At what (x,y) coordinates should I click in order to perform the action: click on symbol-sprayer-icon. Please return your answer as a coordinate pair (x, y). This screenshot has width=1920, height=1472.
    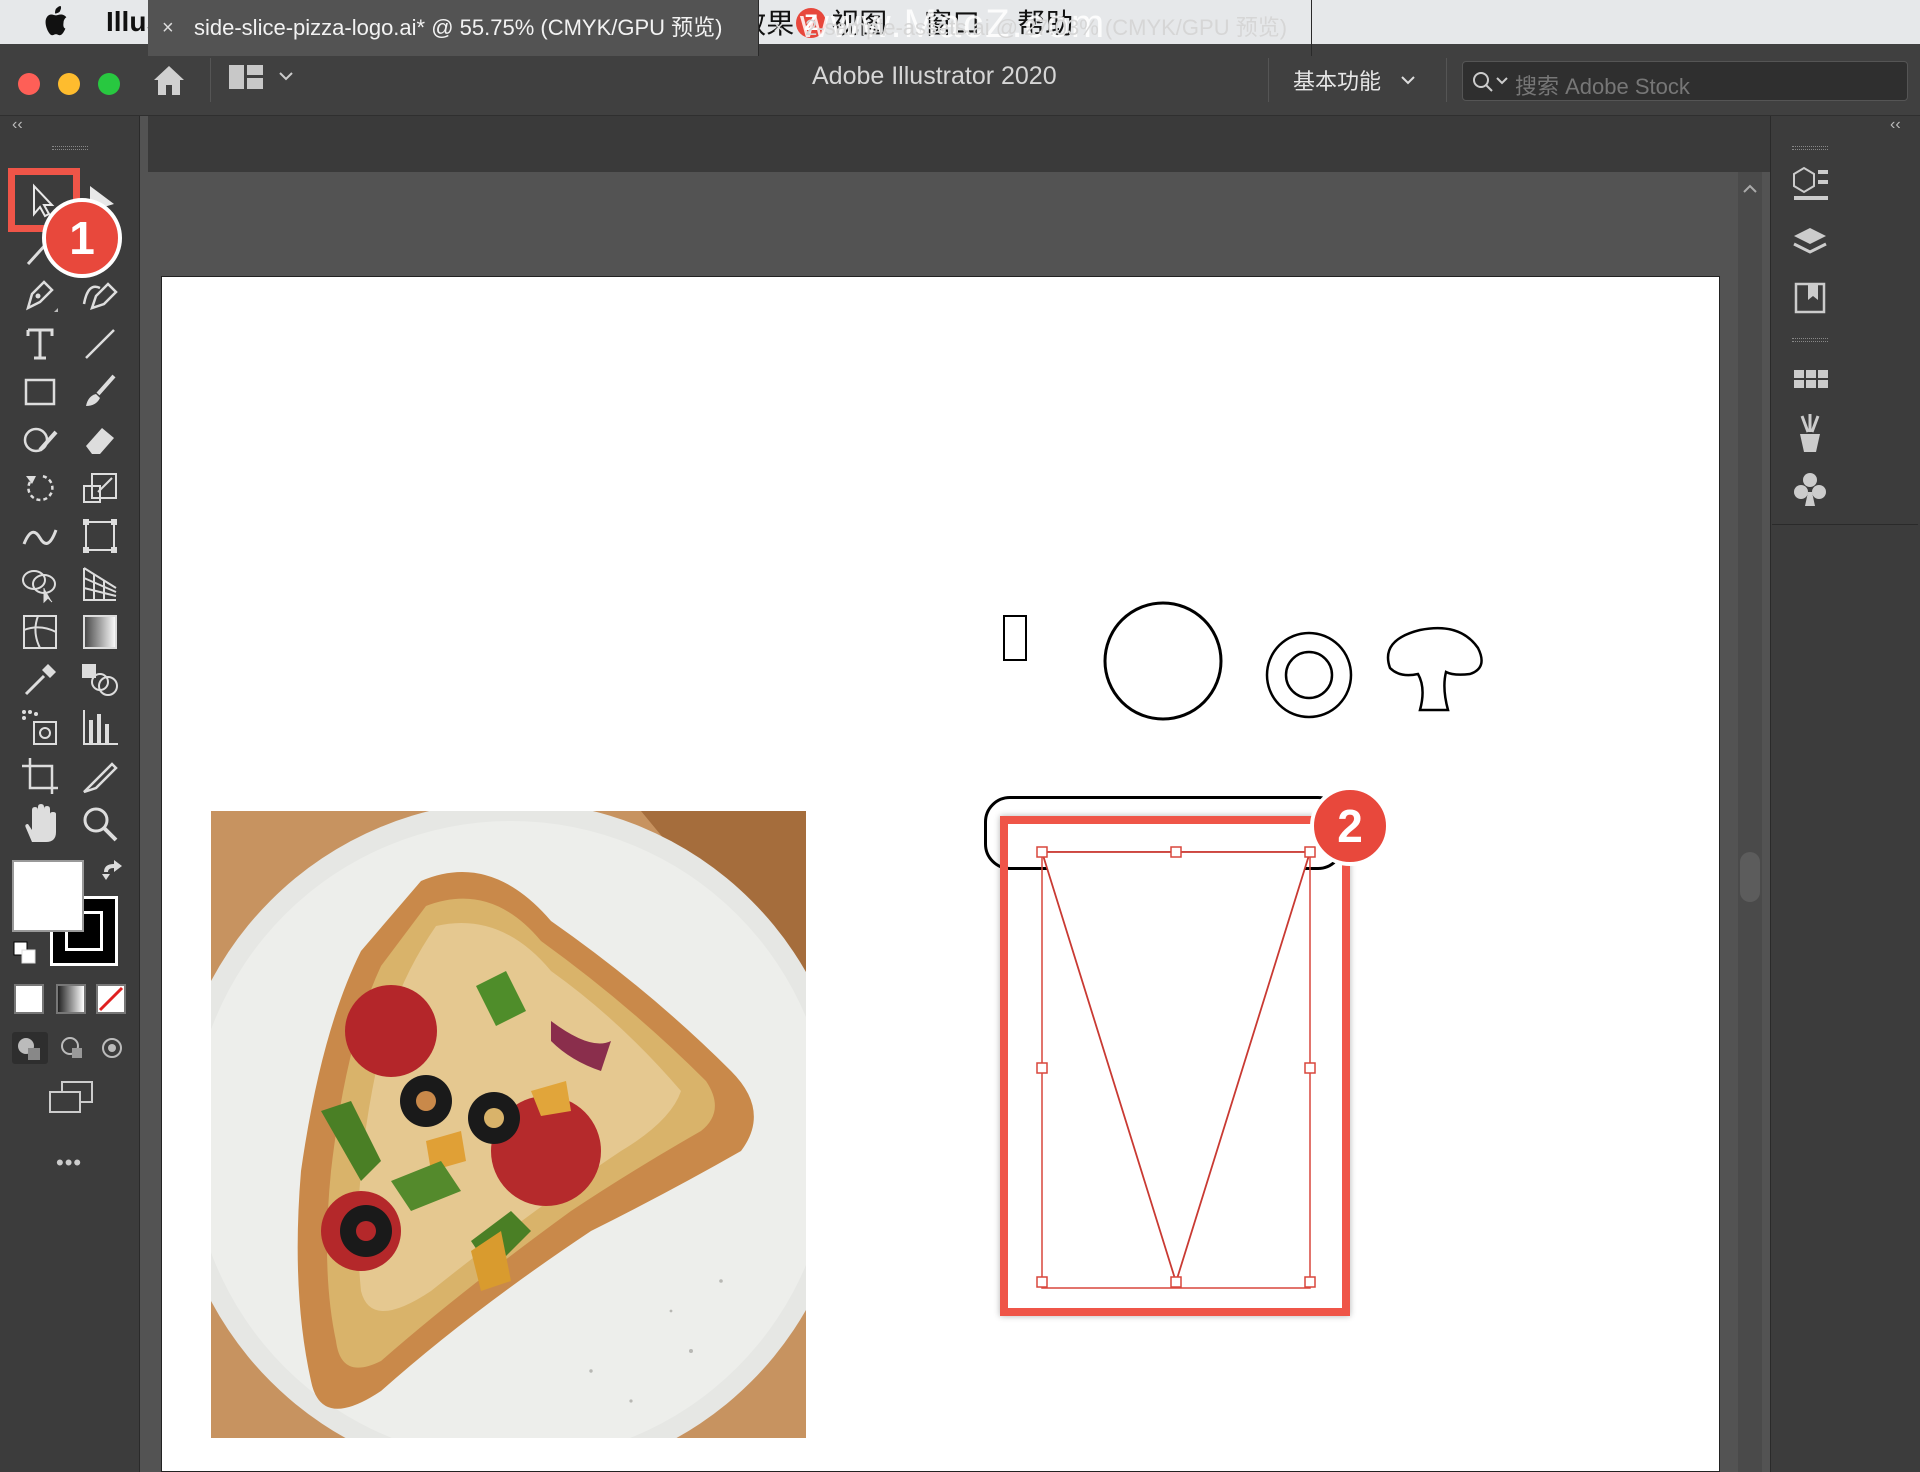
    Looking at the image, I should click on (39, 727).